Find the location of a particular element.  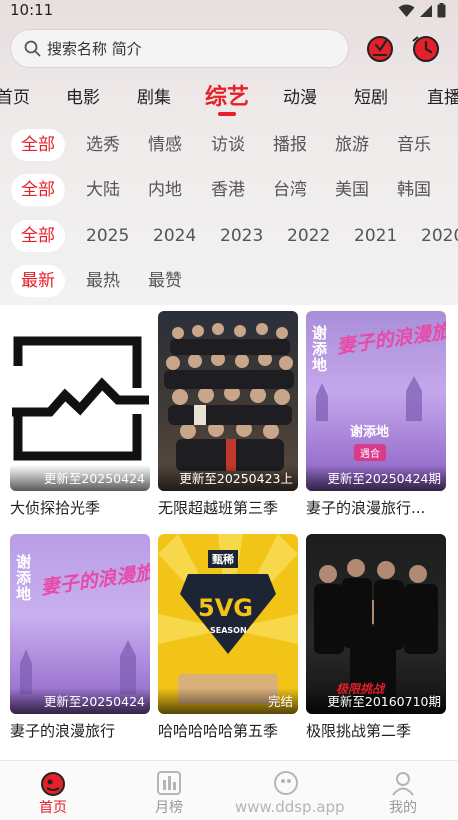

poster-guest-caption: 谢添地 is located at coordinates (370, 432).